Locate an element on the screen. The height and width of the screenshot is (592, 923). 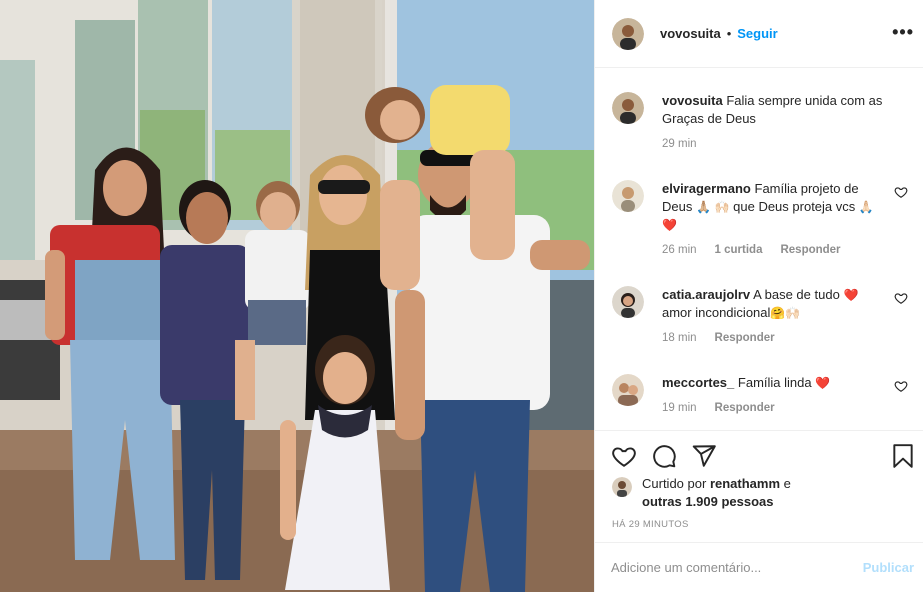
comment-meta: 19 min Responder is located at coordinates (787, 408).